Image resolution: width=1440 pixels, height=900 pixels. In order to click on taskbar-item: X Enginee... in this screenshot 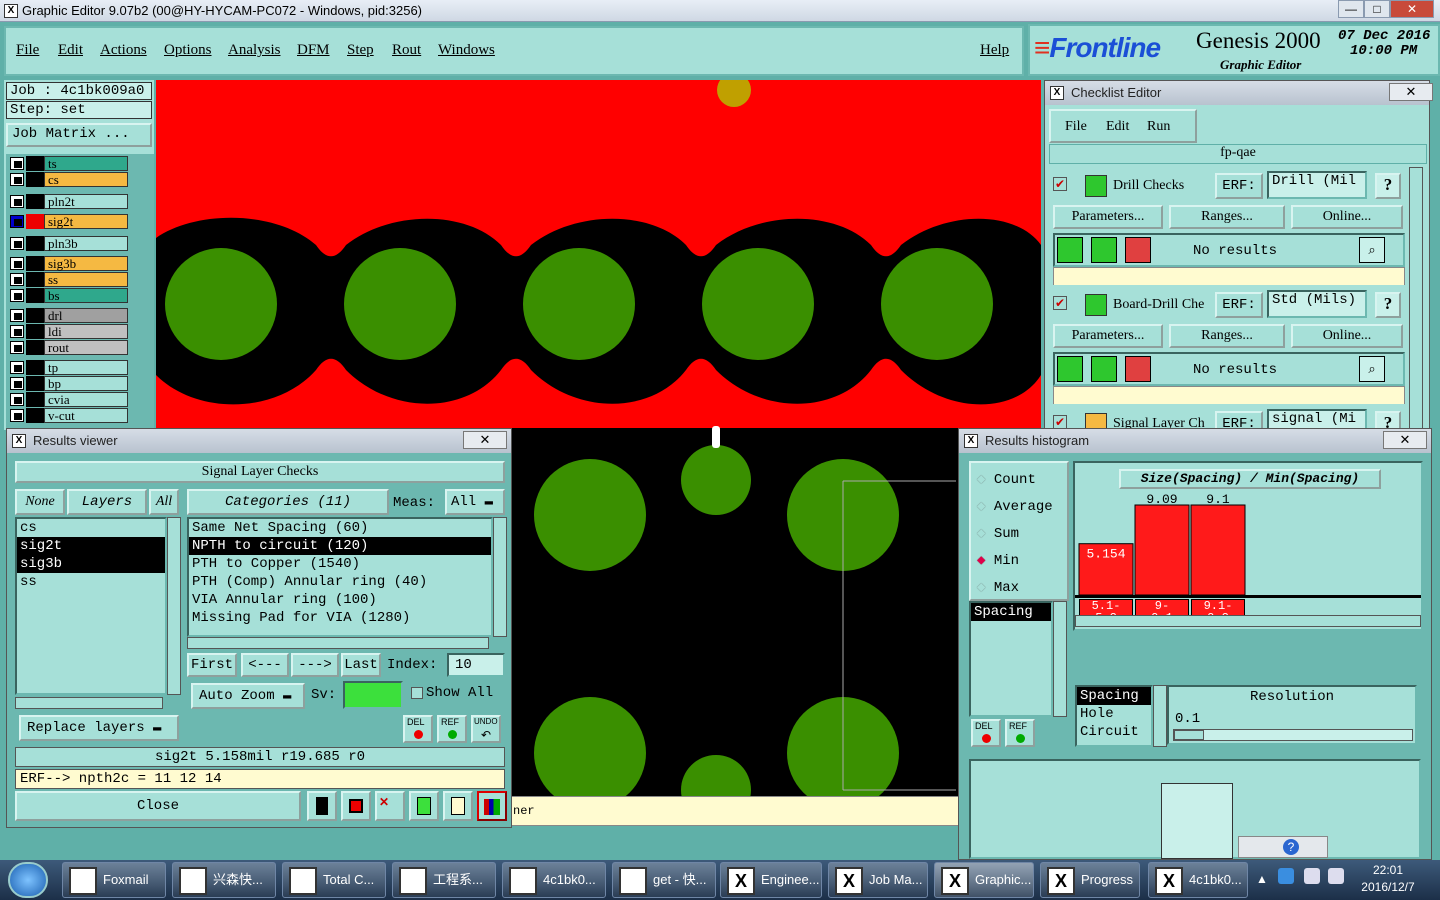, I will do `click(771, 880)`.